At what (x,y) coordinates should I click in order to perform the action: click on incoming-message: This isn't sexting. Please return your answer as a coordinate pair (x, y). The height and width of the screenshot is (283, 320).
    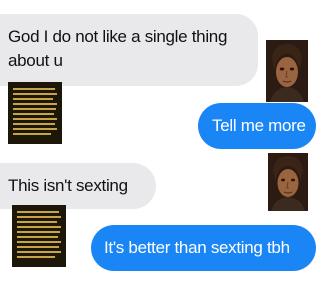
    Looking at the image, I should click on (78, 186).